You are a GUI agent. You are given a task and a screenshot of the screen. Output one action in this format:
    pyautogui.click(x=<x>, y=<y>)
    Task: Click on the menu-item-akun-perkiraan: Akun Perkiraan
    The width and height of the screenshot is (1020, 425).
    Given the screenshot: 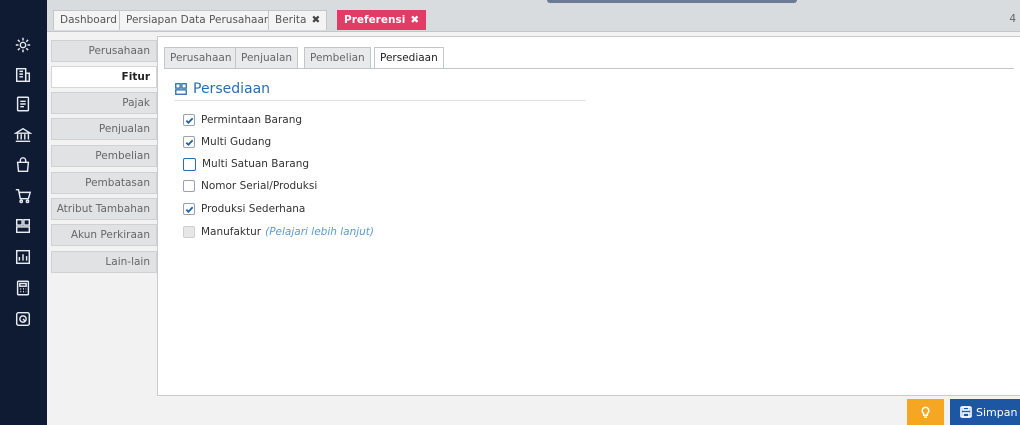 What is the action you would take?
    pyautogui.click(x=104, y=235)
    